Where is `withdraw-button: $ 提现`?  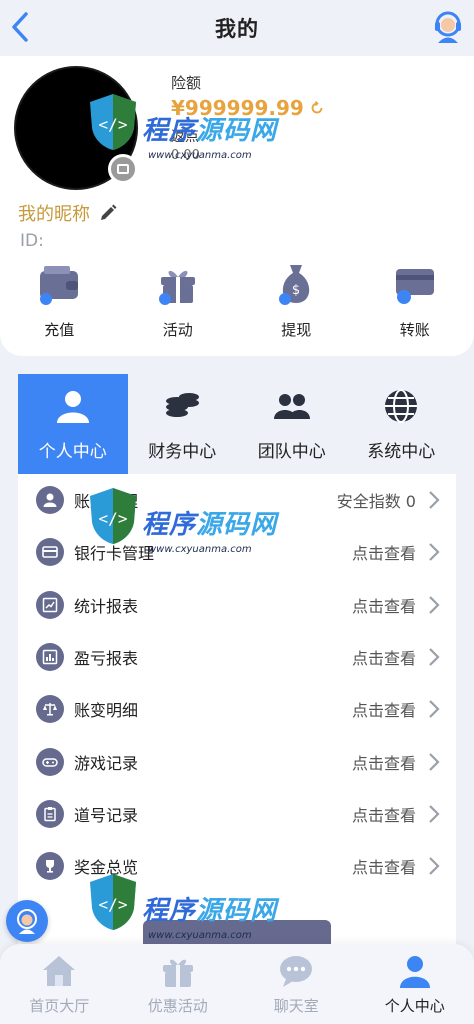 withdraw-button: $ 提现 is located at coordinates (296, 301).